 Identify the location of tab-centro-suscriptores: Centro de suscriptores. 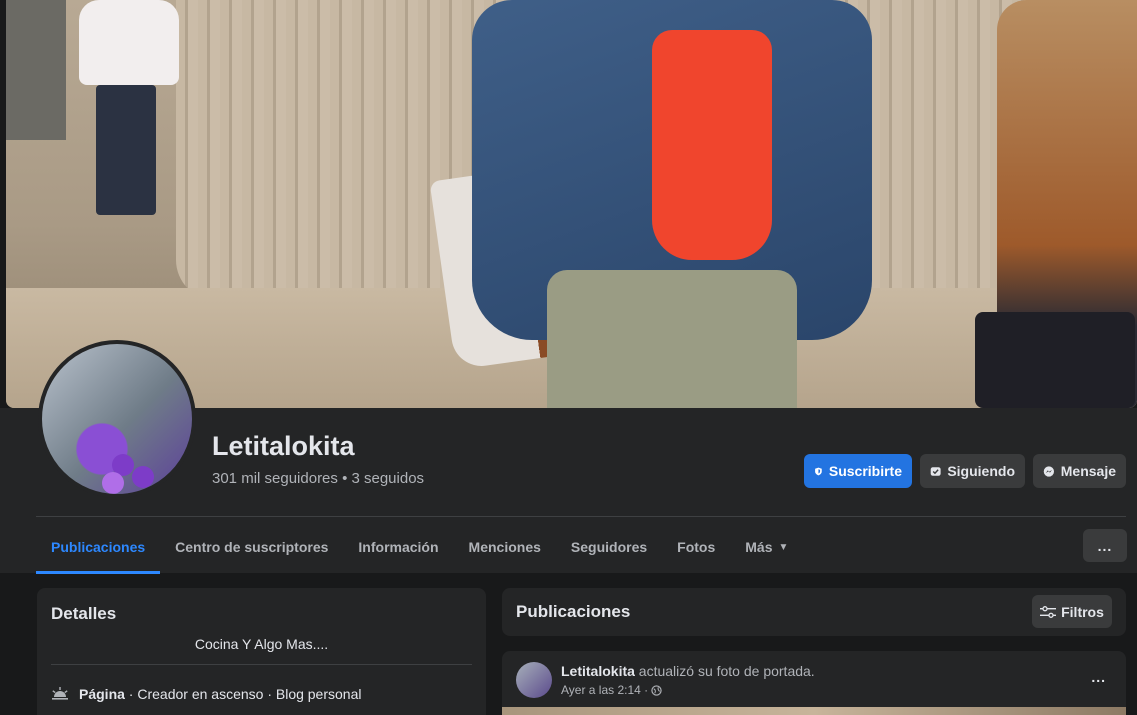
(251, 547).